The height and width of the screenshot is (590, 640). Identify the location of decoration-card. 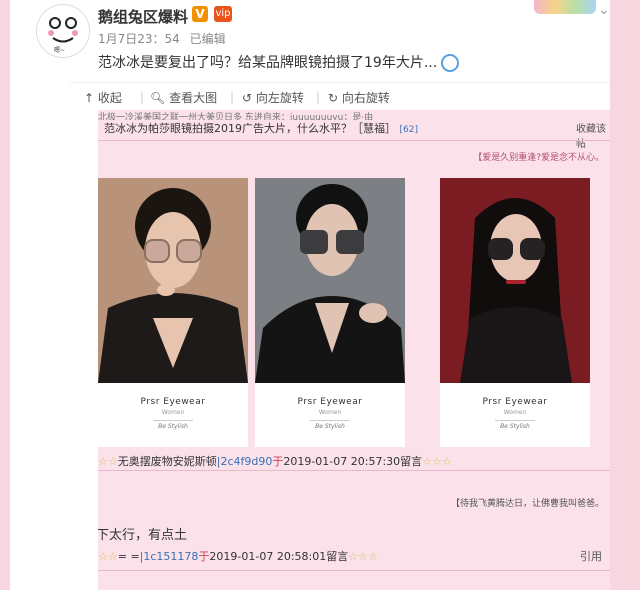
(565, 7).